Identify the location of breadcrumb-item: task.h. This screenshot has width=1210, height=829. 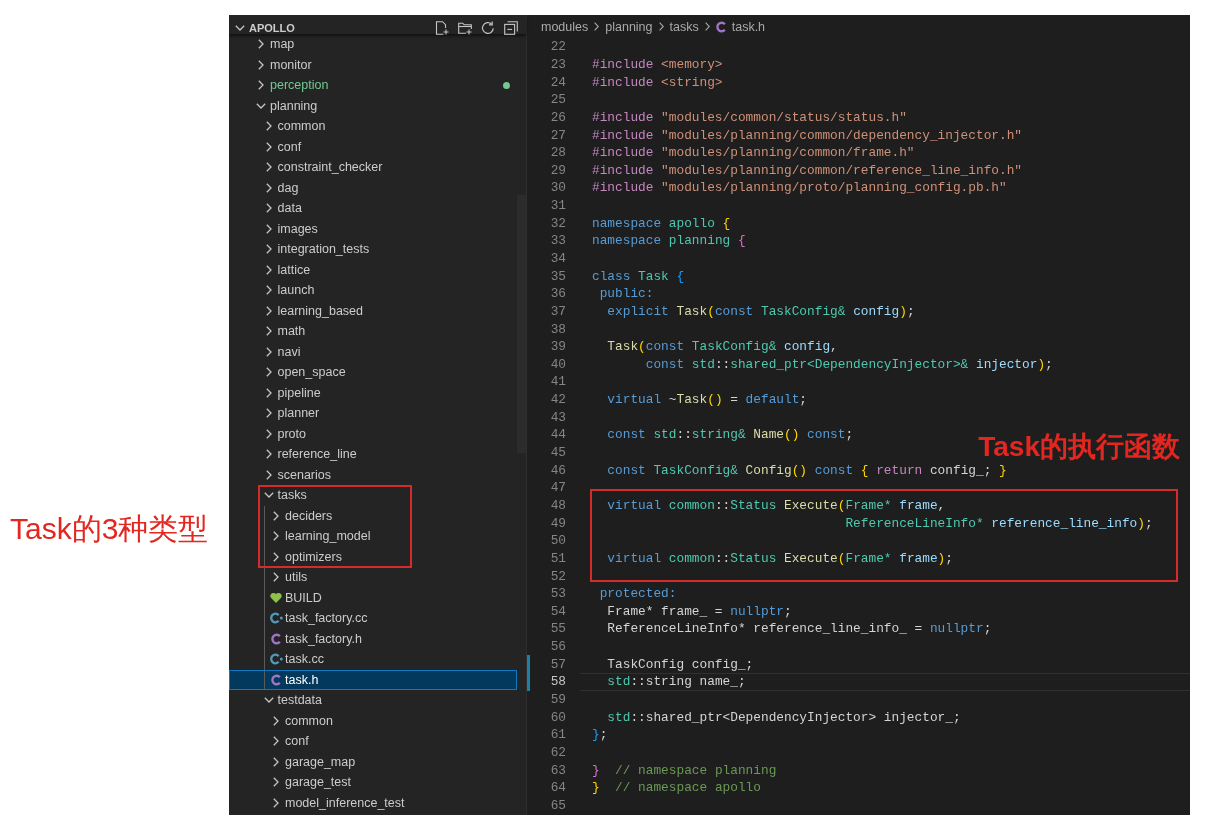
(748, 26).